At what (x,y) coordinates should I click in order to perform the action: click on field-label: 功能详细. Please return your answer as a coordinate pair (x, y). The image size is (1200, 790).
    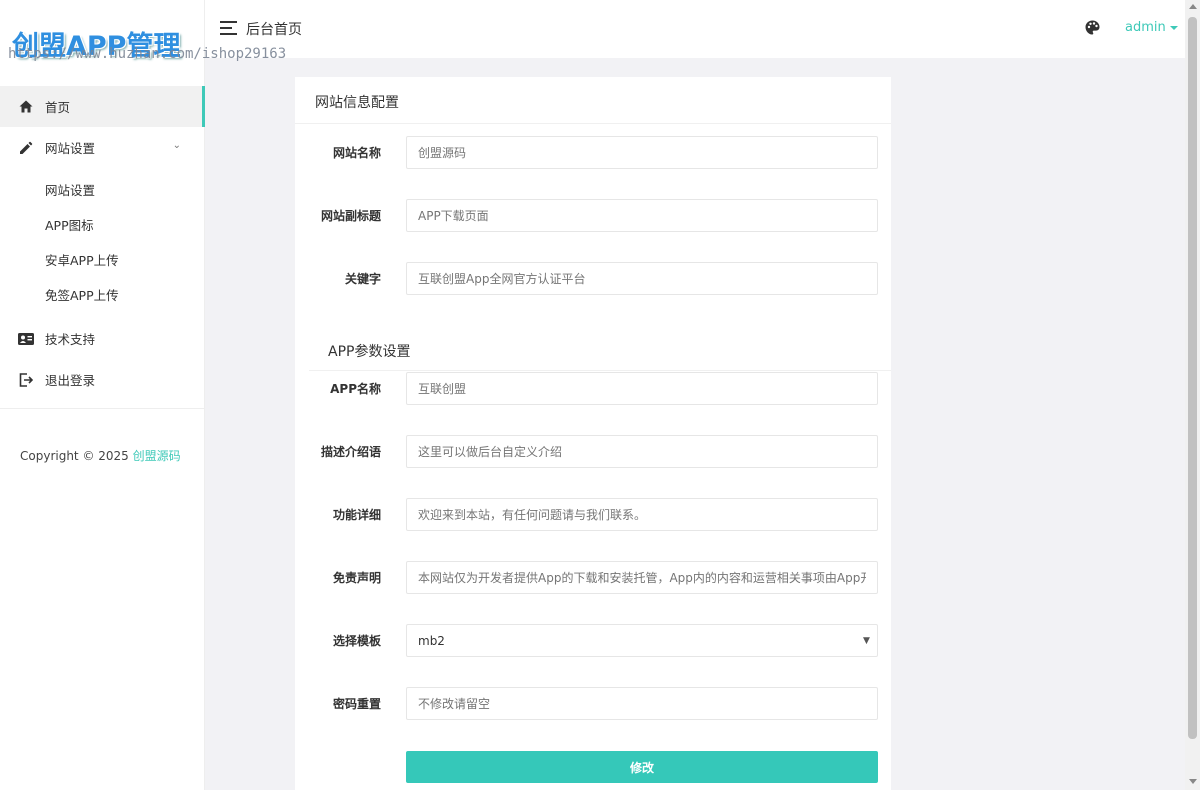
    Looking at the image, I should click on (356, 515).